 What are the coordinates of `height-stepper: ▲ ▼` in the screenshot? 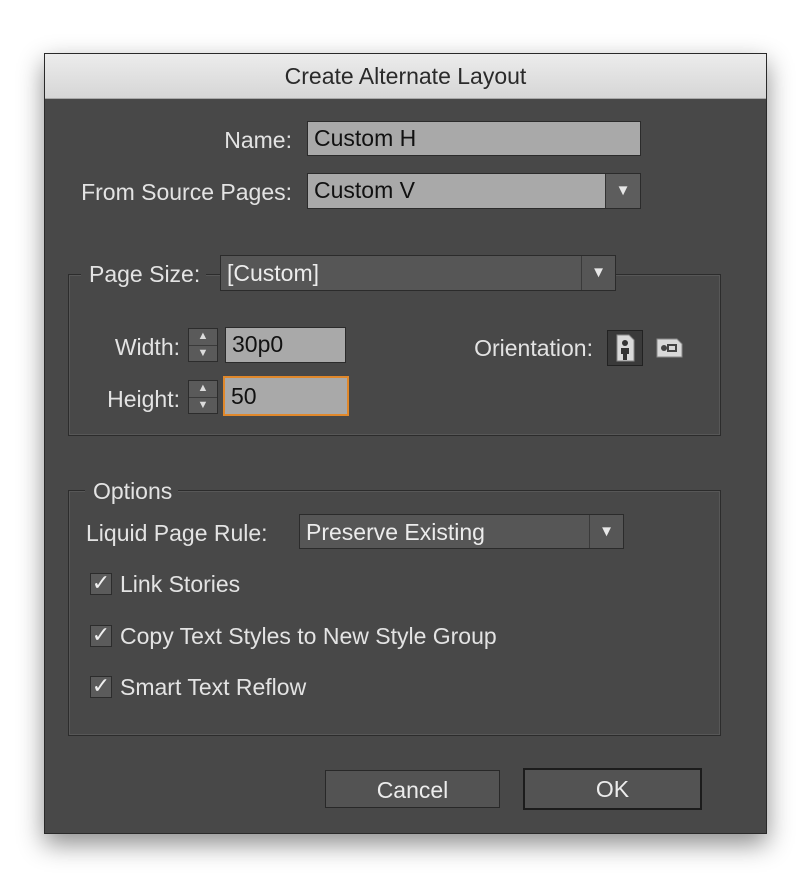 It's located at (203, 397).